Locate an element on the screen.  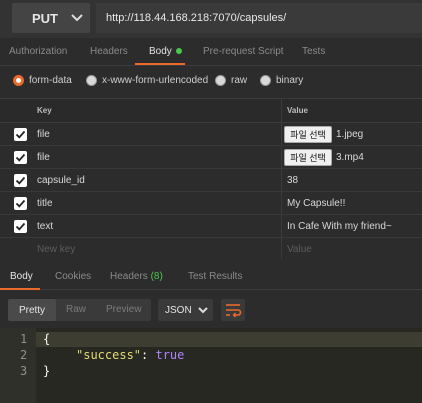
response-view-bar: Pretty Raw Preview JSON is located at coordinates (211, 310).